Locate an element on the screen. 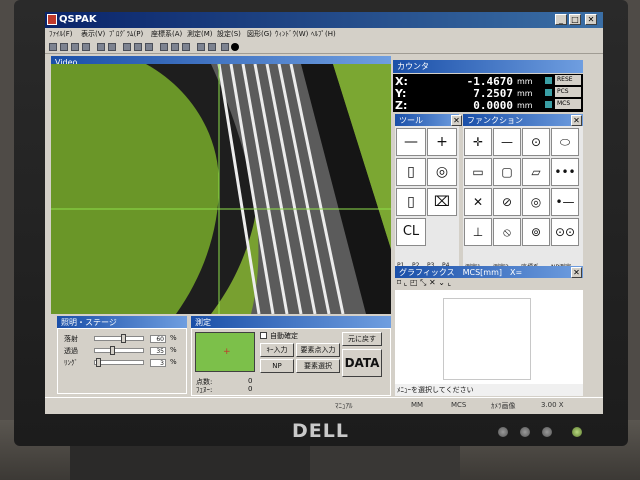 The image size is (640, 480). graphics-close-button: ✕ is located at coordinates (576, 272).